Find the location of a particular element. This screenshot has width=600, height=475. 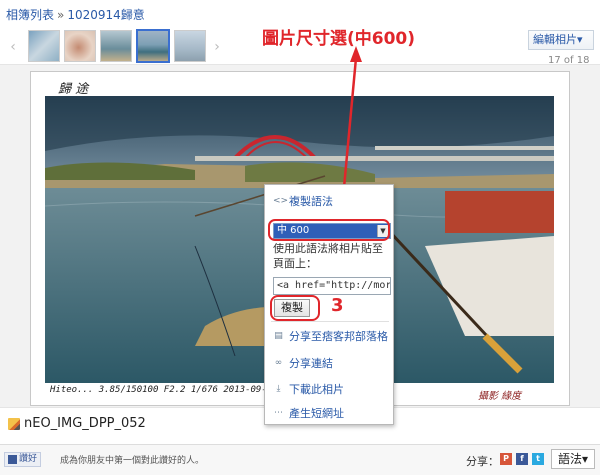

like-button: 讚好 is located at coordinates (23, 459).